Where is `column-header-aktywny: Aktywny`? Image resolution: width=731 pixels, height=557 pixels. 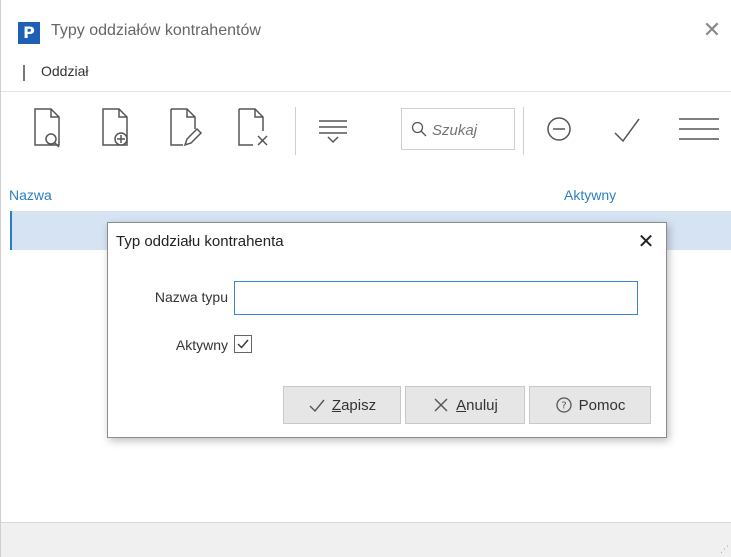 column-header-aktywny: Aktywny is located at coordinates (590, 195).